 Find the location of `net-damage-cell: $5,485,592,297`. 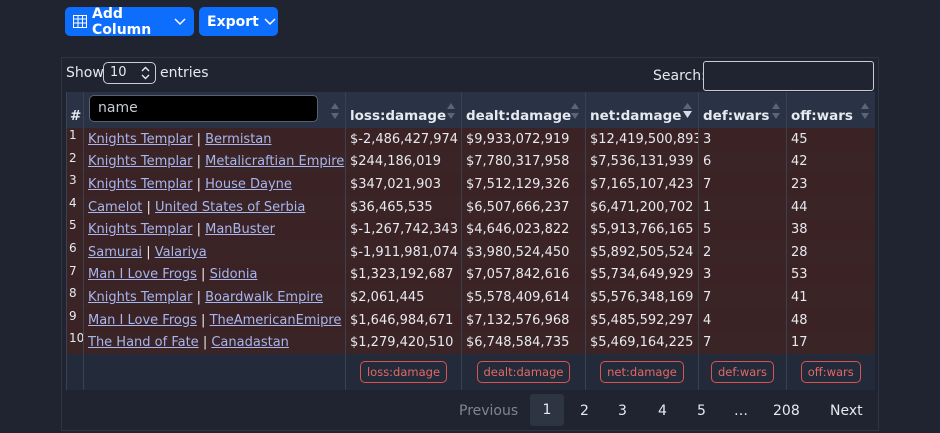

net-damage-cell: $5,485,592,297 is located at coordinates (642, 320).